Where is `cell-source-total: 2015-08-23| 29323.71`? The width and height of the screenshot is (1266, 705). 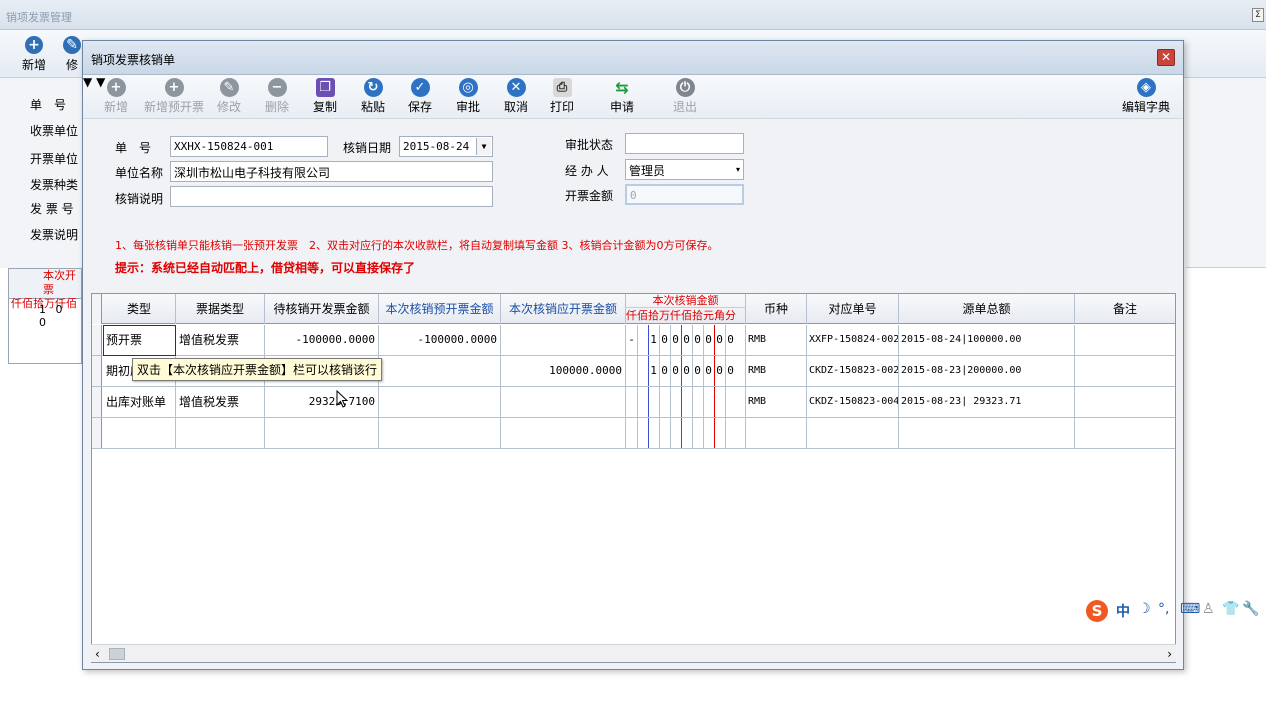 cell-source-total: 2015-08-23| 29323.71 is located at coordinates (987, 402).